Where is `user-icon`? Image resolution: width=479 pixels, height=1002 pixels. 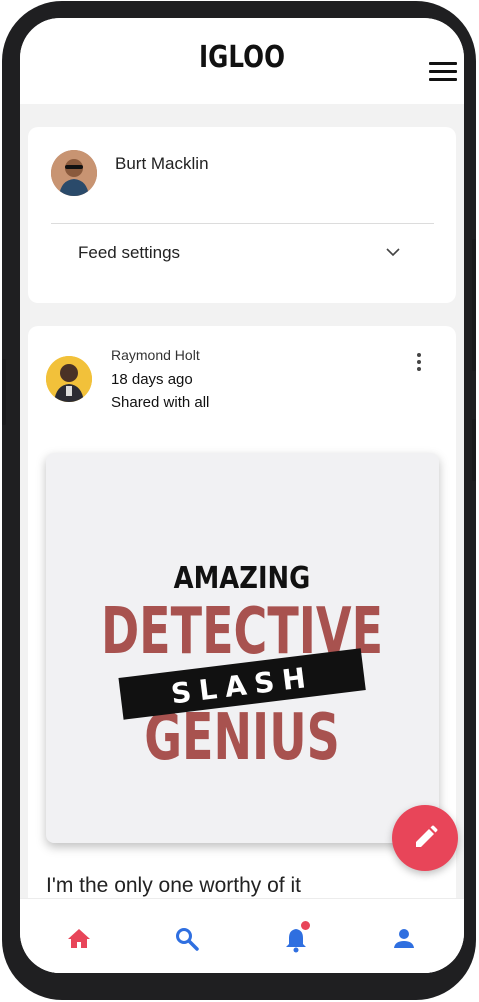 user-icon is located at coordinates (404, 938).